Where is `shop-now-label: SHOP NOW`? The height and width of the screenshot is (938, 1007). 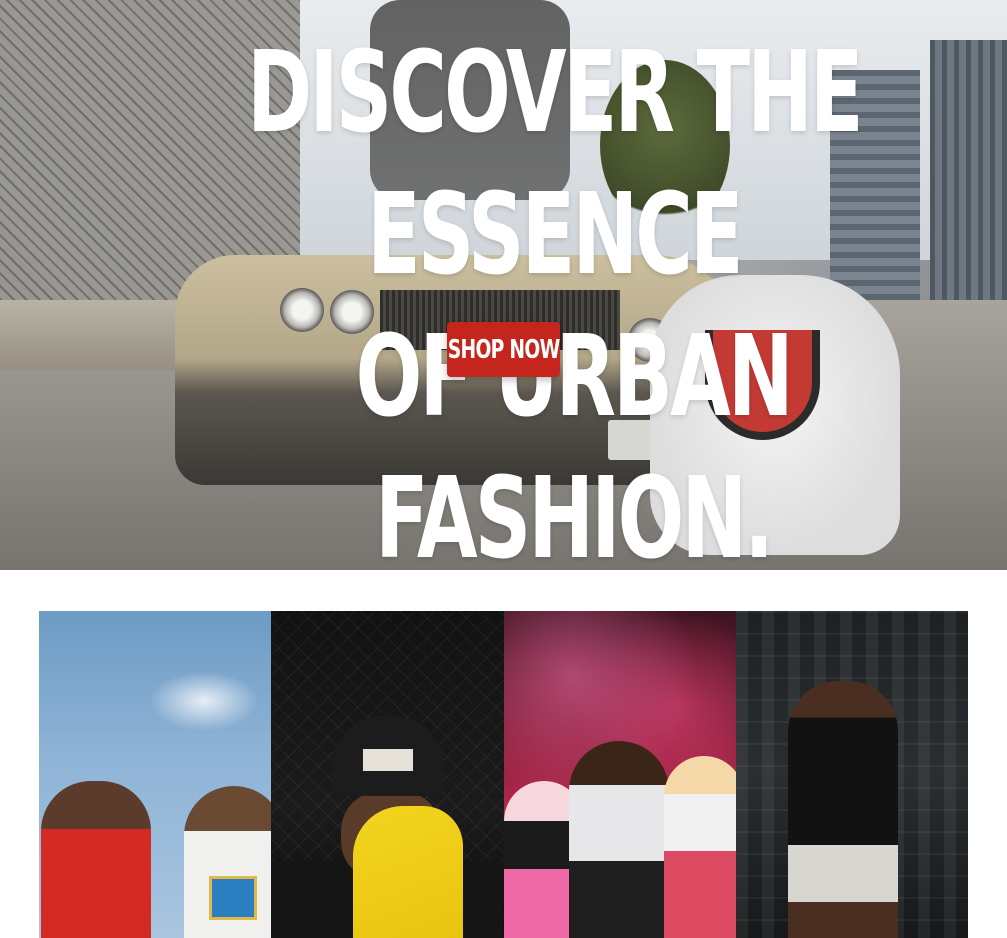
shop-now-label: SHOP NOW is located at coordinates (504, 349).